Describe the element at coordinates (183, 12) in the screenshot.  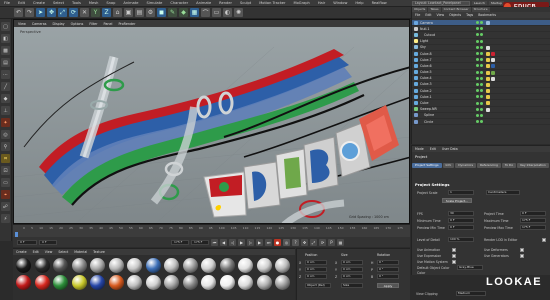
I see `subdivision-icon: ◆` at that location.